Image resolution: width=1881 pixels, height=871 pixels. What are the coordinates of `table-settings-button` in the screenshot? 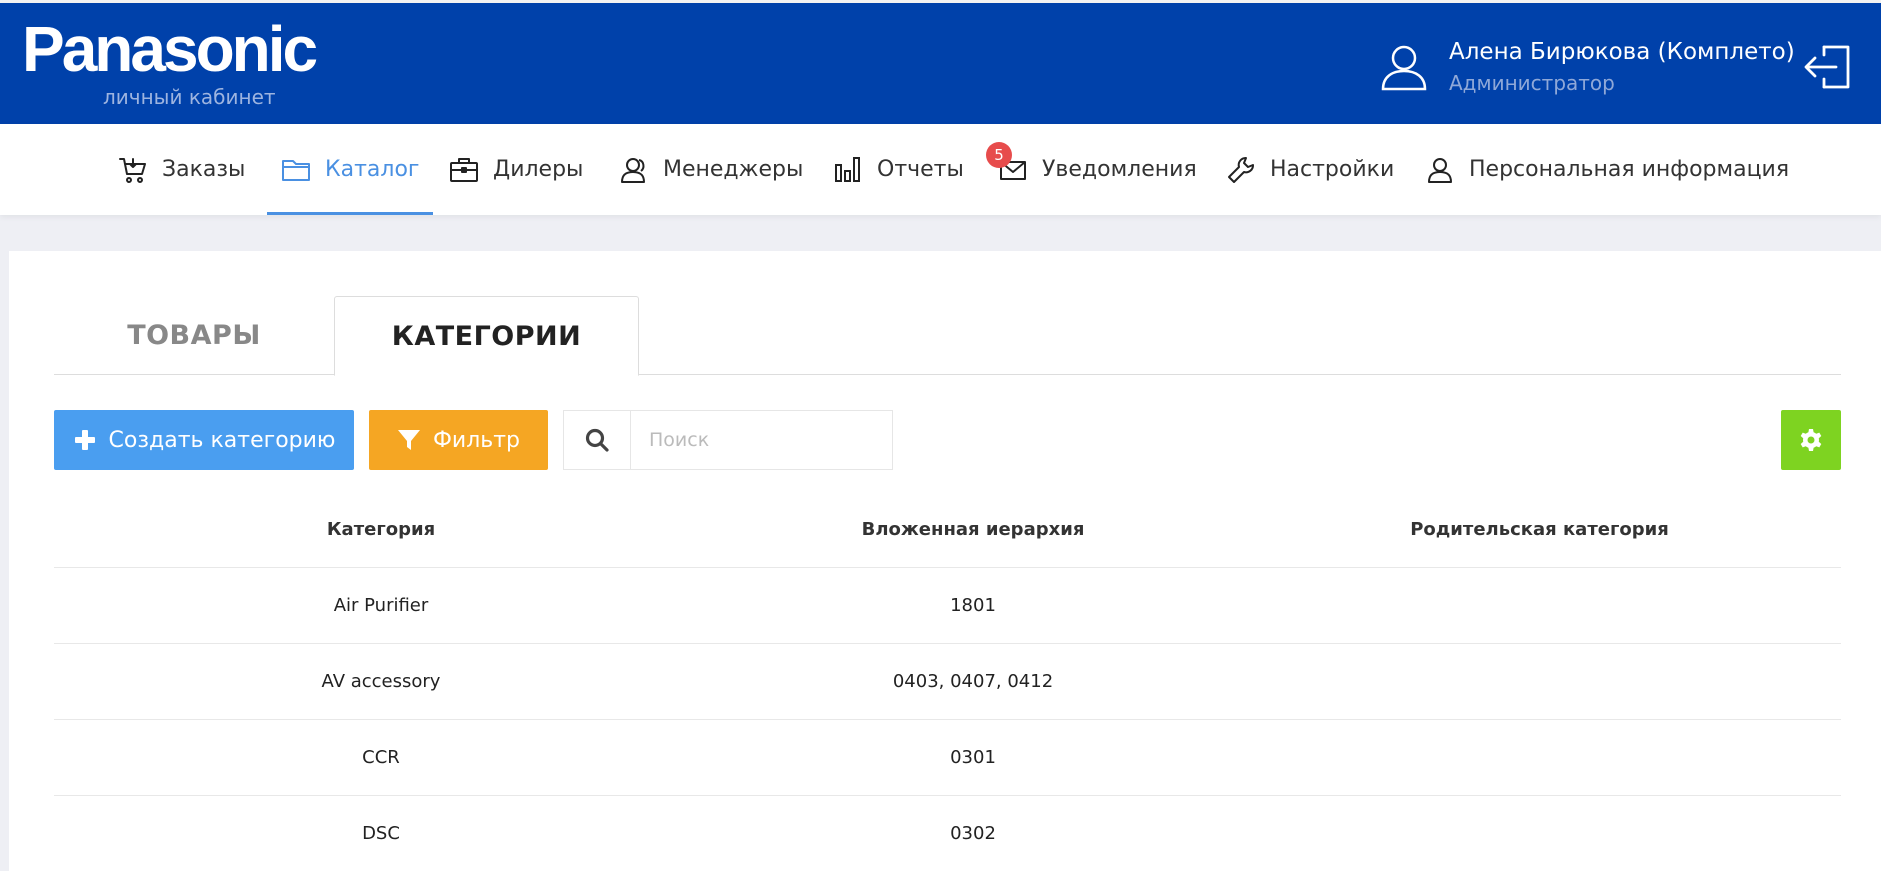 It's located at (1811, 440).